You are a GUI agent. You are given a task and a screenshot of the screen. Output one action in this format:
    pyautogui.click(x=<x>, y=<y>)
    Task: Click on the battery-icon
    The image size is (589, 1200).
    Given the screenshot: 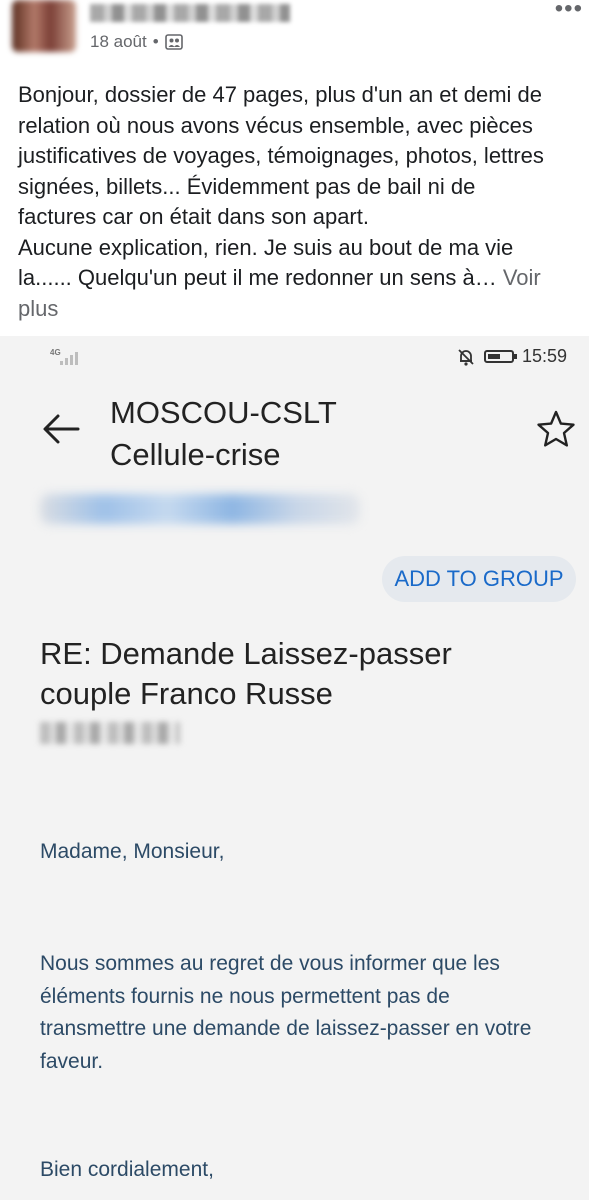 What is the action you would take?
    pyautogui.click(x=500, y=356)
    